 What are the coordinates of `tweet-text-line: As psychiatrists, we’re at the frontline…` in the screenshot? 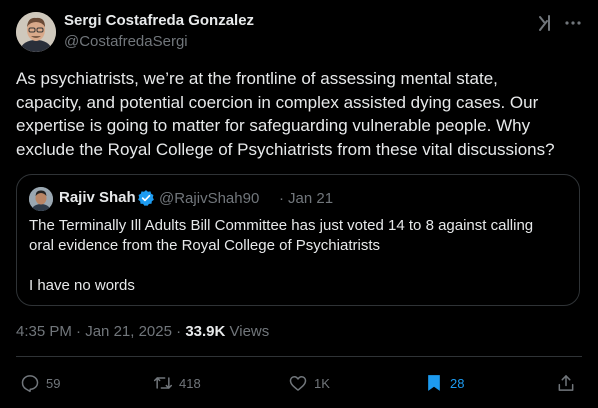 It's located at (257, 78).